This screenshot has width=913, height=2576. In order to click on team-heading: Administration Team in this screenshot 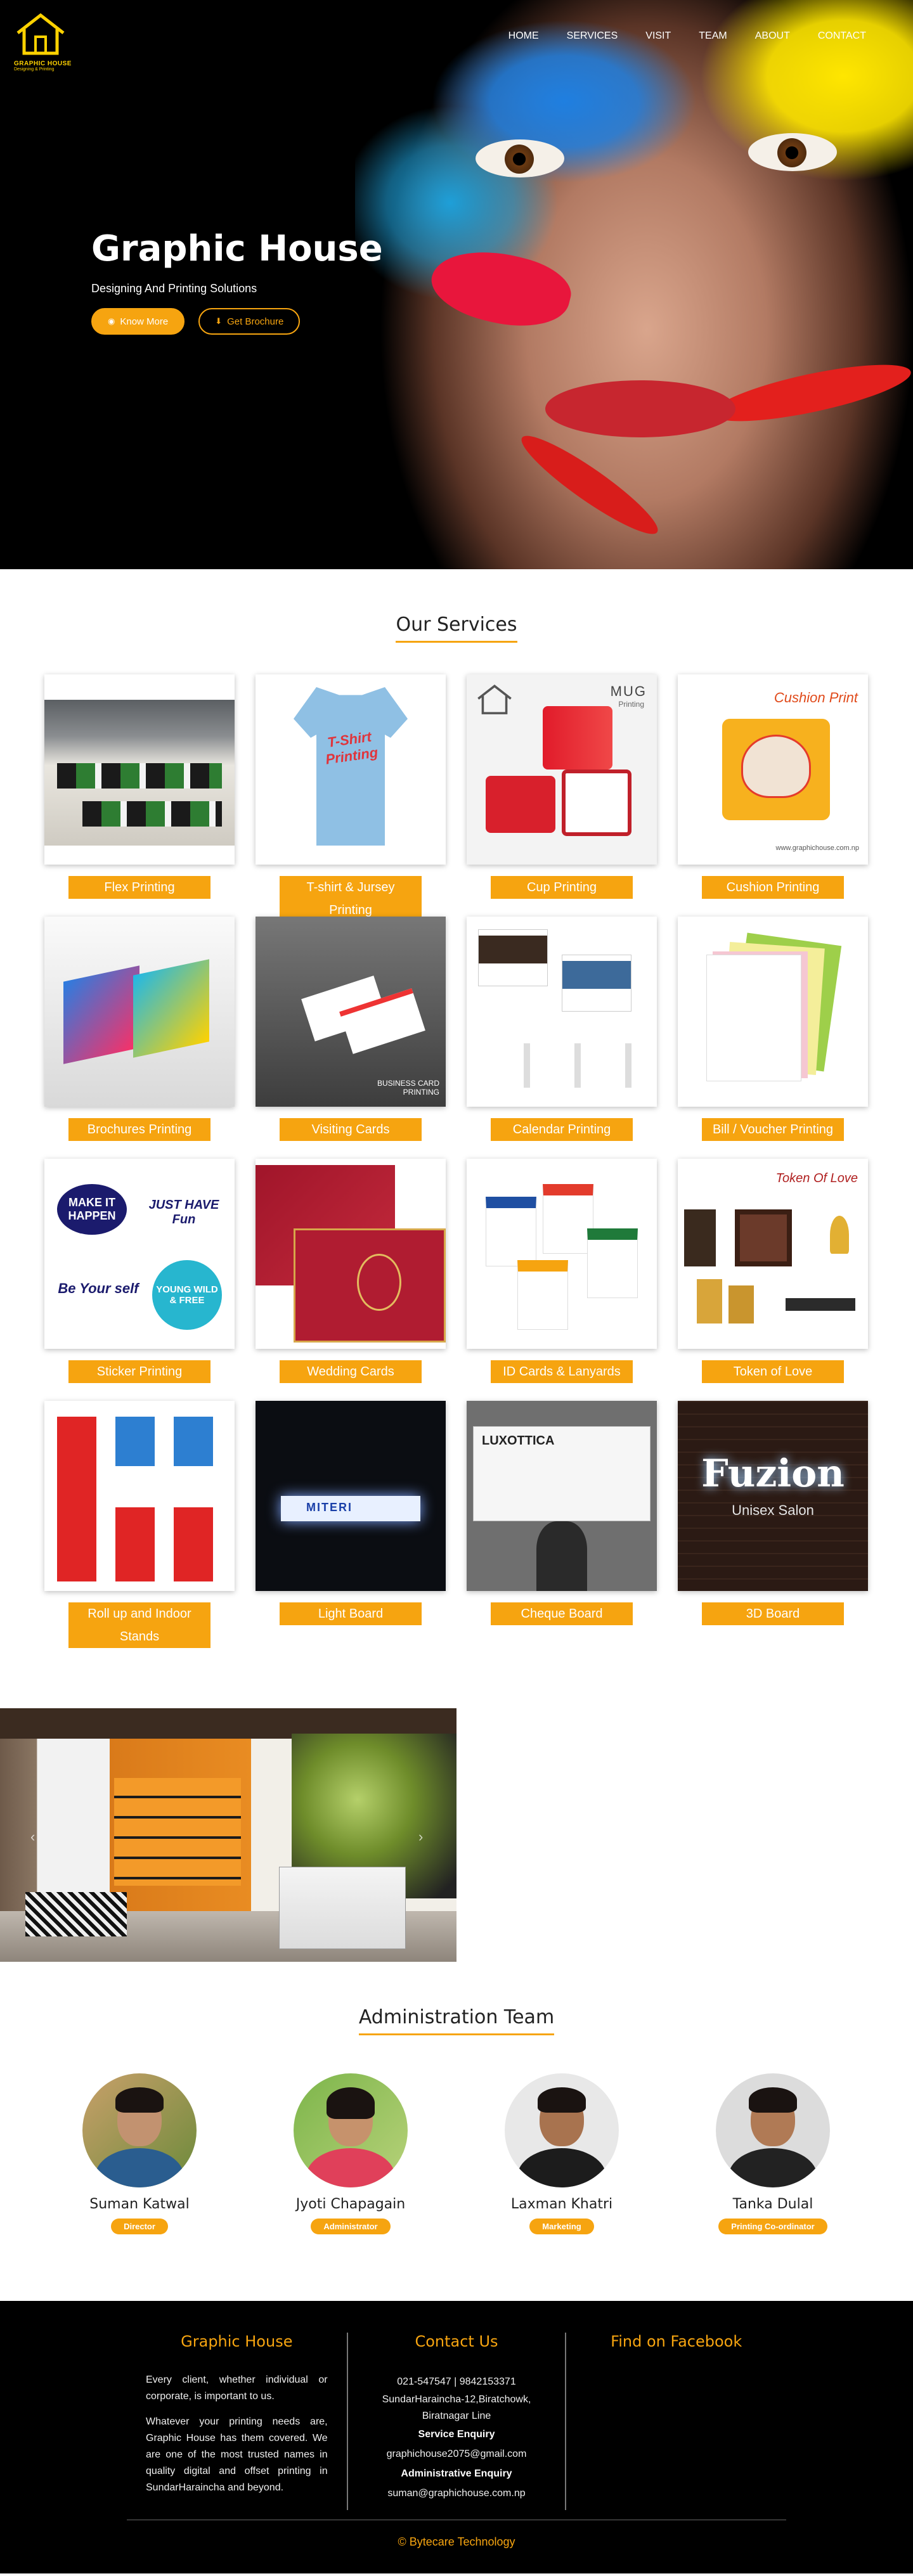, I will do `click(456, 2020)`.